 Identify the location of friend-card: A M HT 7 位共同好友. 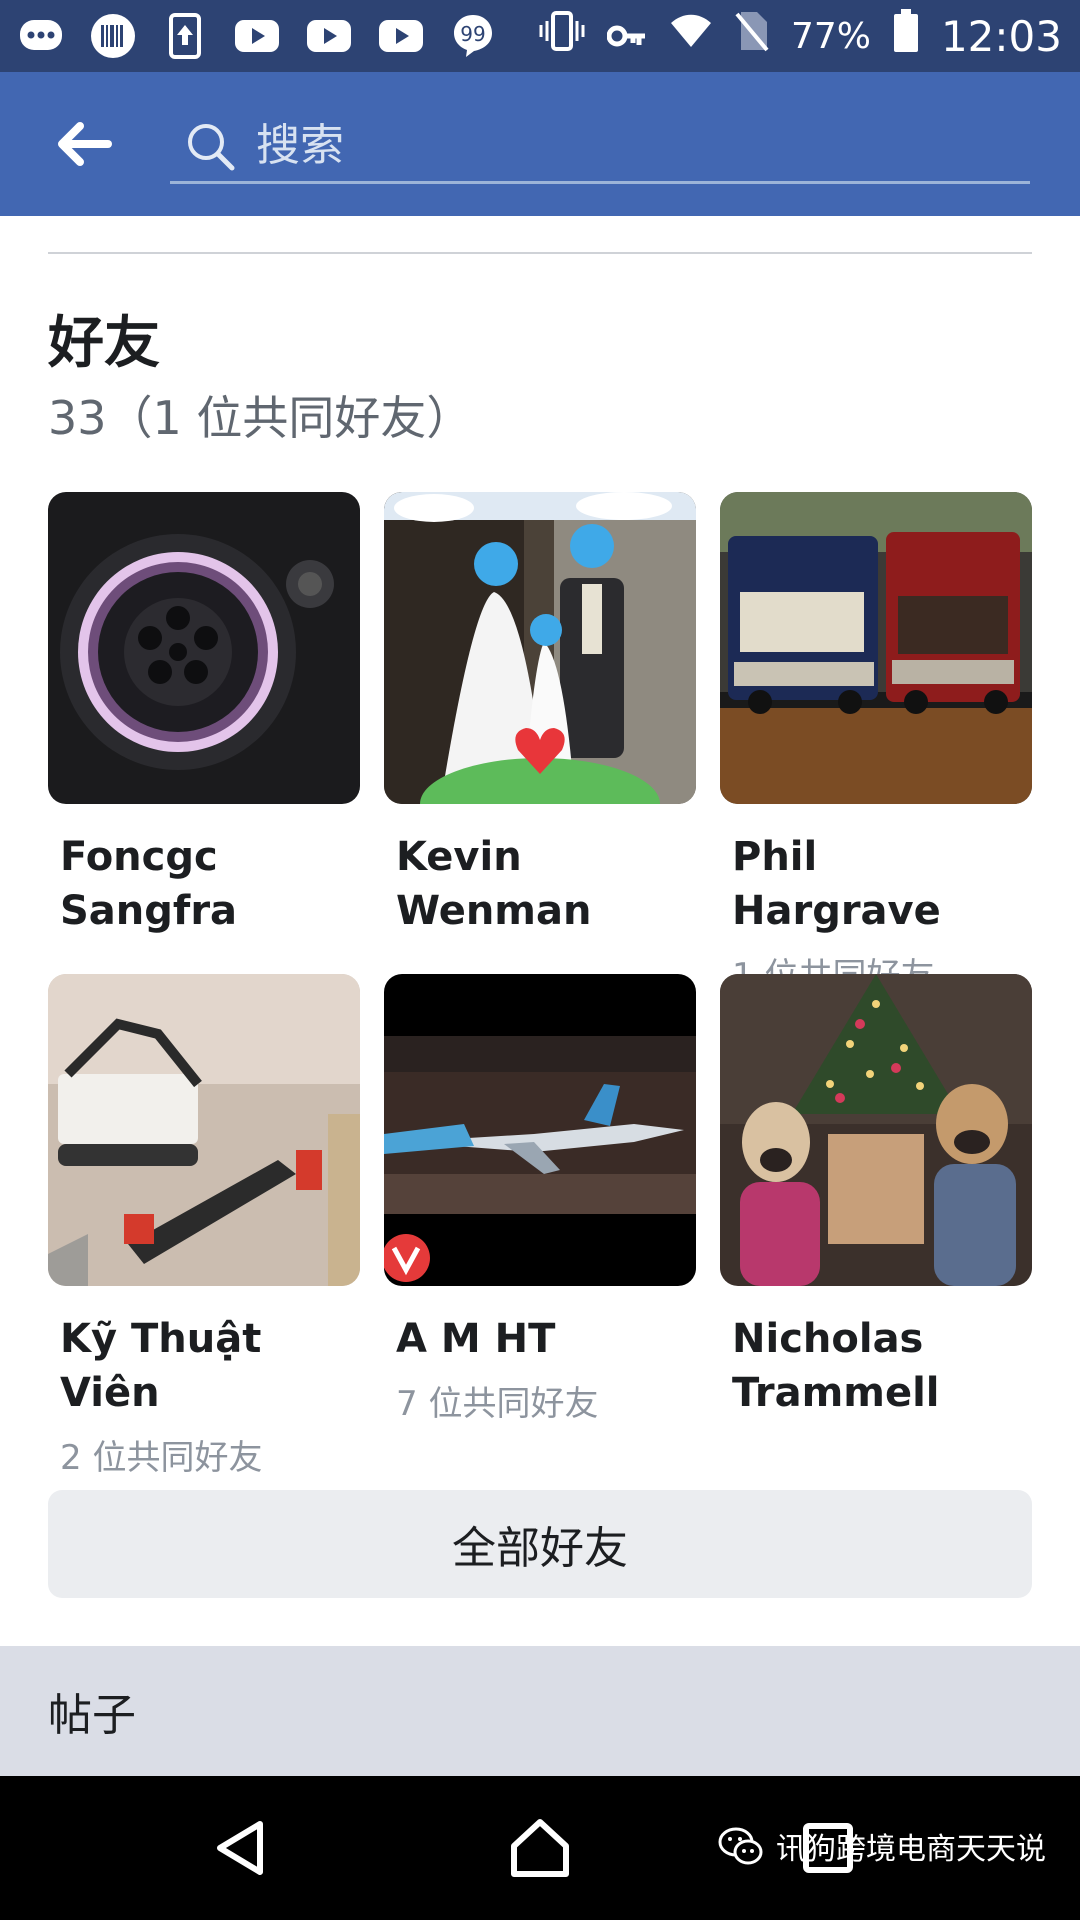
(540, 1199).